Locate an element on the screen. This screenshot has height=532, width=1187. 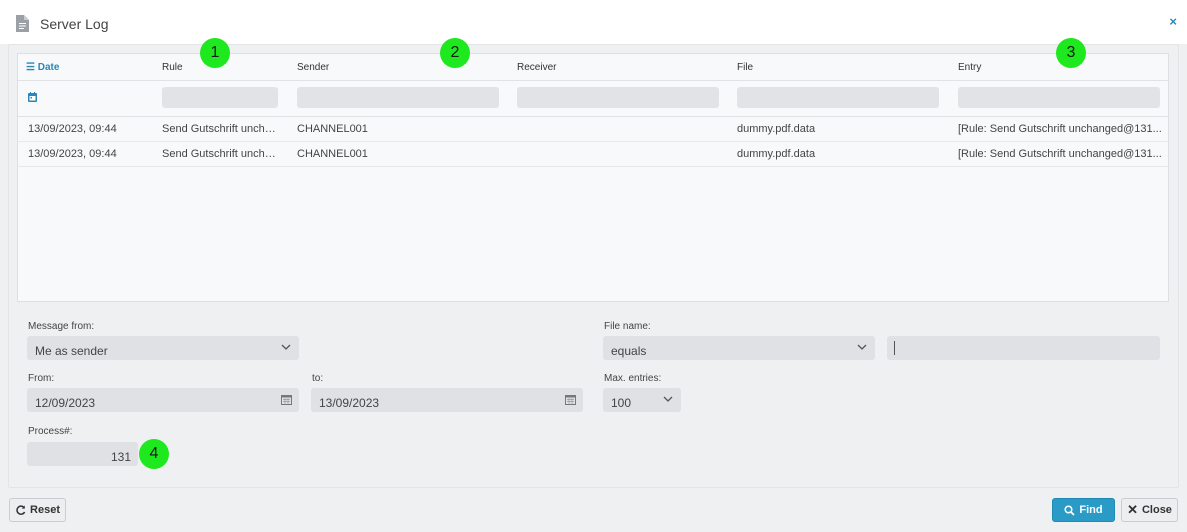
find-button: Find is located at coordinates (1083, 510).